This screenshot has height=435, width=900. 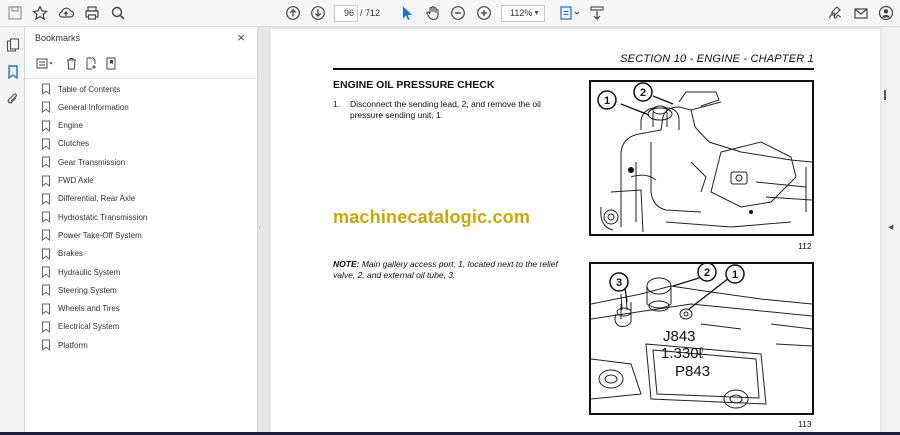 What do you see at coordinates (886, 13) in the screenshot?
I see `account-icon` at bounding box center [886, 13].